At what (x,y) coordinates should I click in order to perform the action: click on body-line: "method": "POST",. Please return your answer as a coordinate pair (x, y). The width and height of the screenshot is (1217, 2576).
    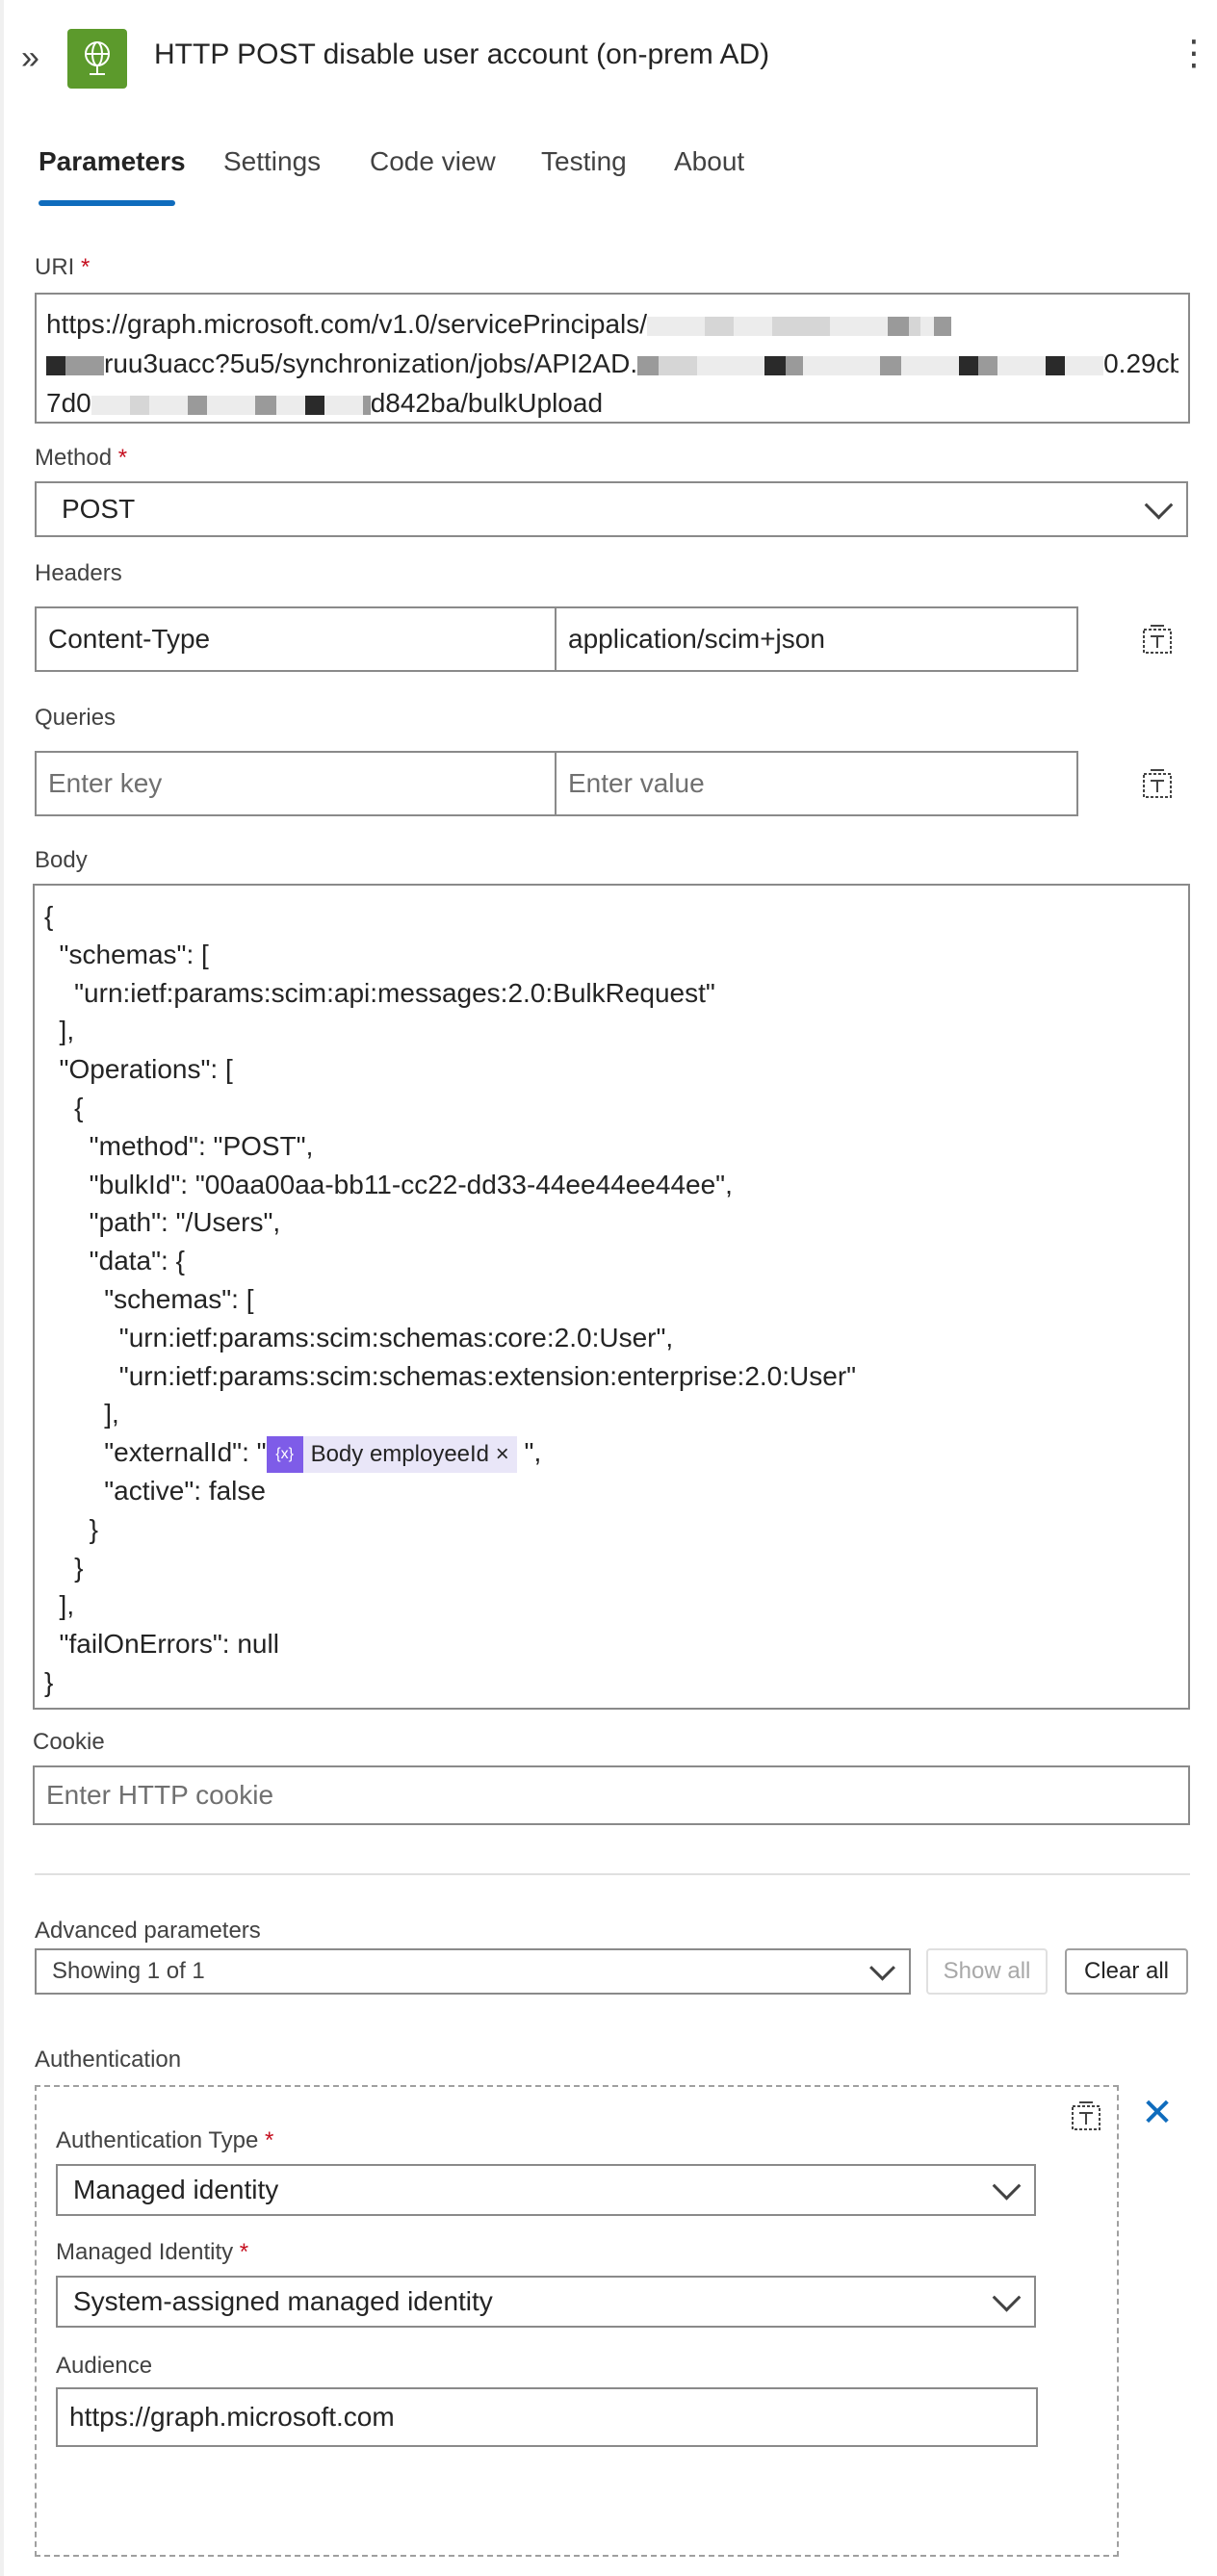
    Looking at the image, I should click on (179, 1145).